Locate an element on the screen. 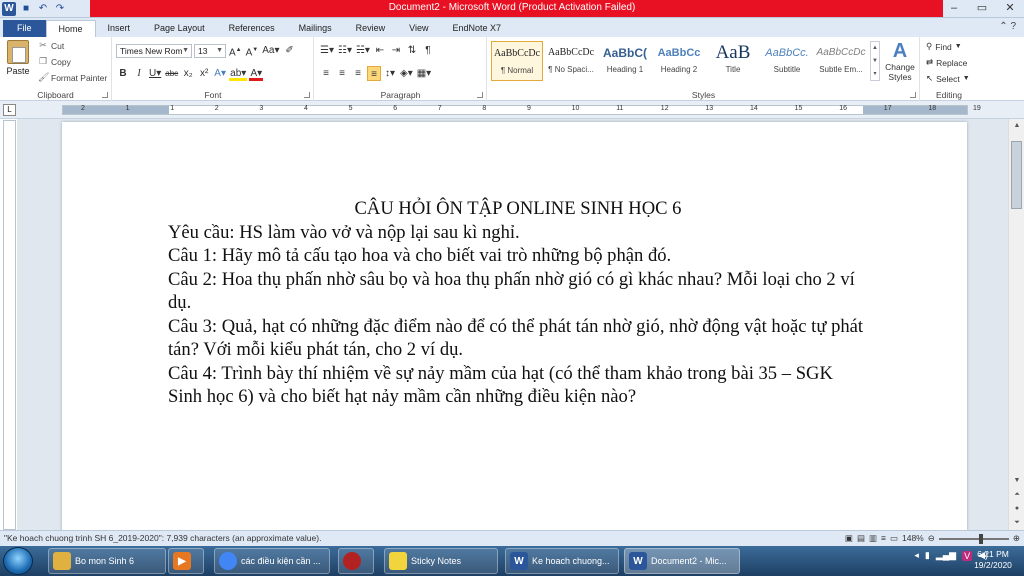 This screenshot has width=1024, height=576. font-launcher-icon is located at coordinates (307, 95).